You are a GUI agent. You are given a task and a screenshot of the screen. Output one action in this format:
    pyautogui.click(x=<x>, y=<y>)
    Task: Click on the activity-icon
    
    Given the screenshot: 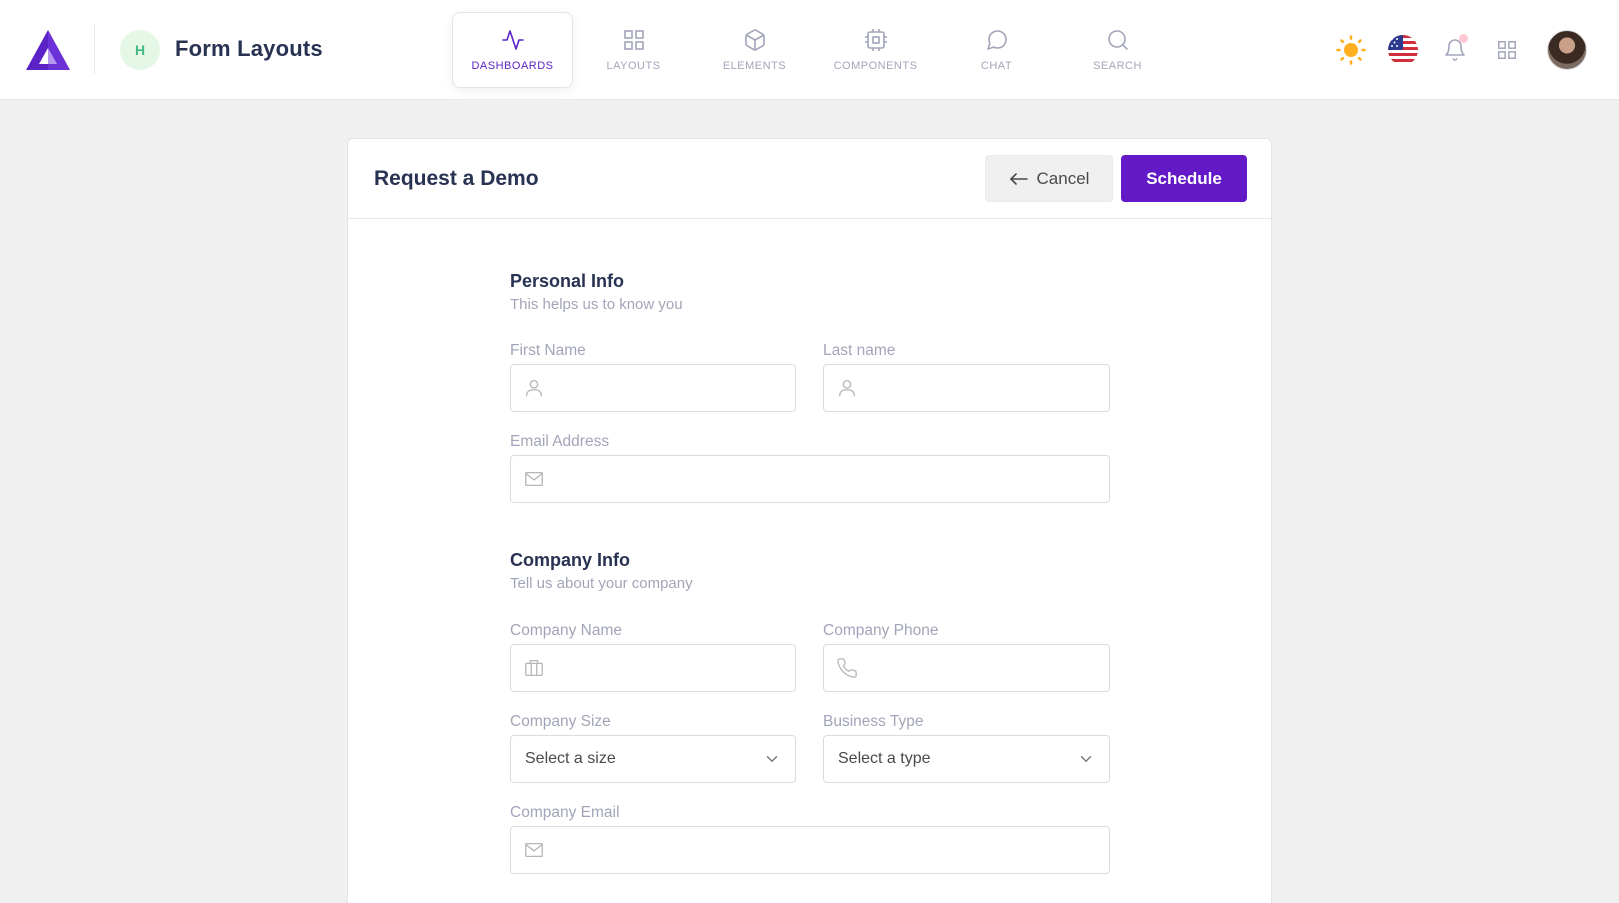 What is the action you would take?
    pyautogui.click(x=512, y=40)
    